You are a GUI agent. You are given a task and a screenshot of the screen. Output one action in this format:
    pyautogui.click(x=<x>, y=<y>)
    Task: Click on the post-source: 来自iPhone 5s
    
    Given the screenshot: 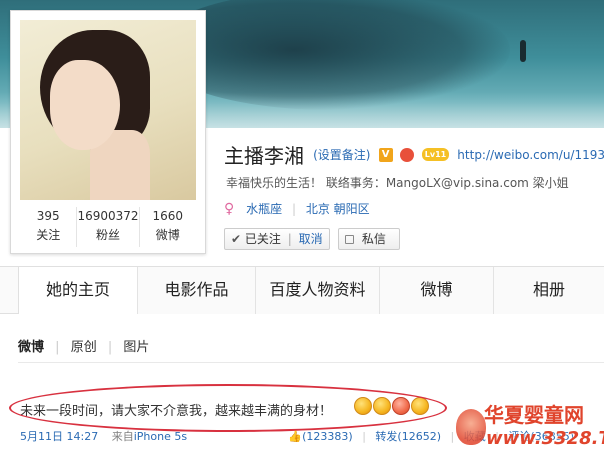 What is the action you would take?
    pyautogui.click(x=149, y=436)
    